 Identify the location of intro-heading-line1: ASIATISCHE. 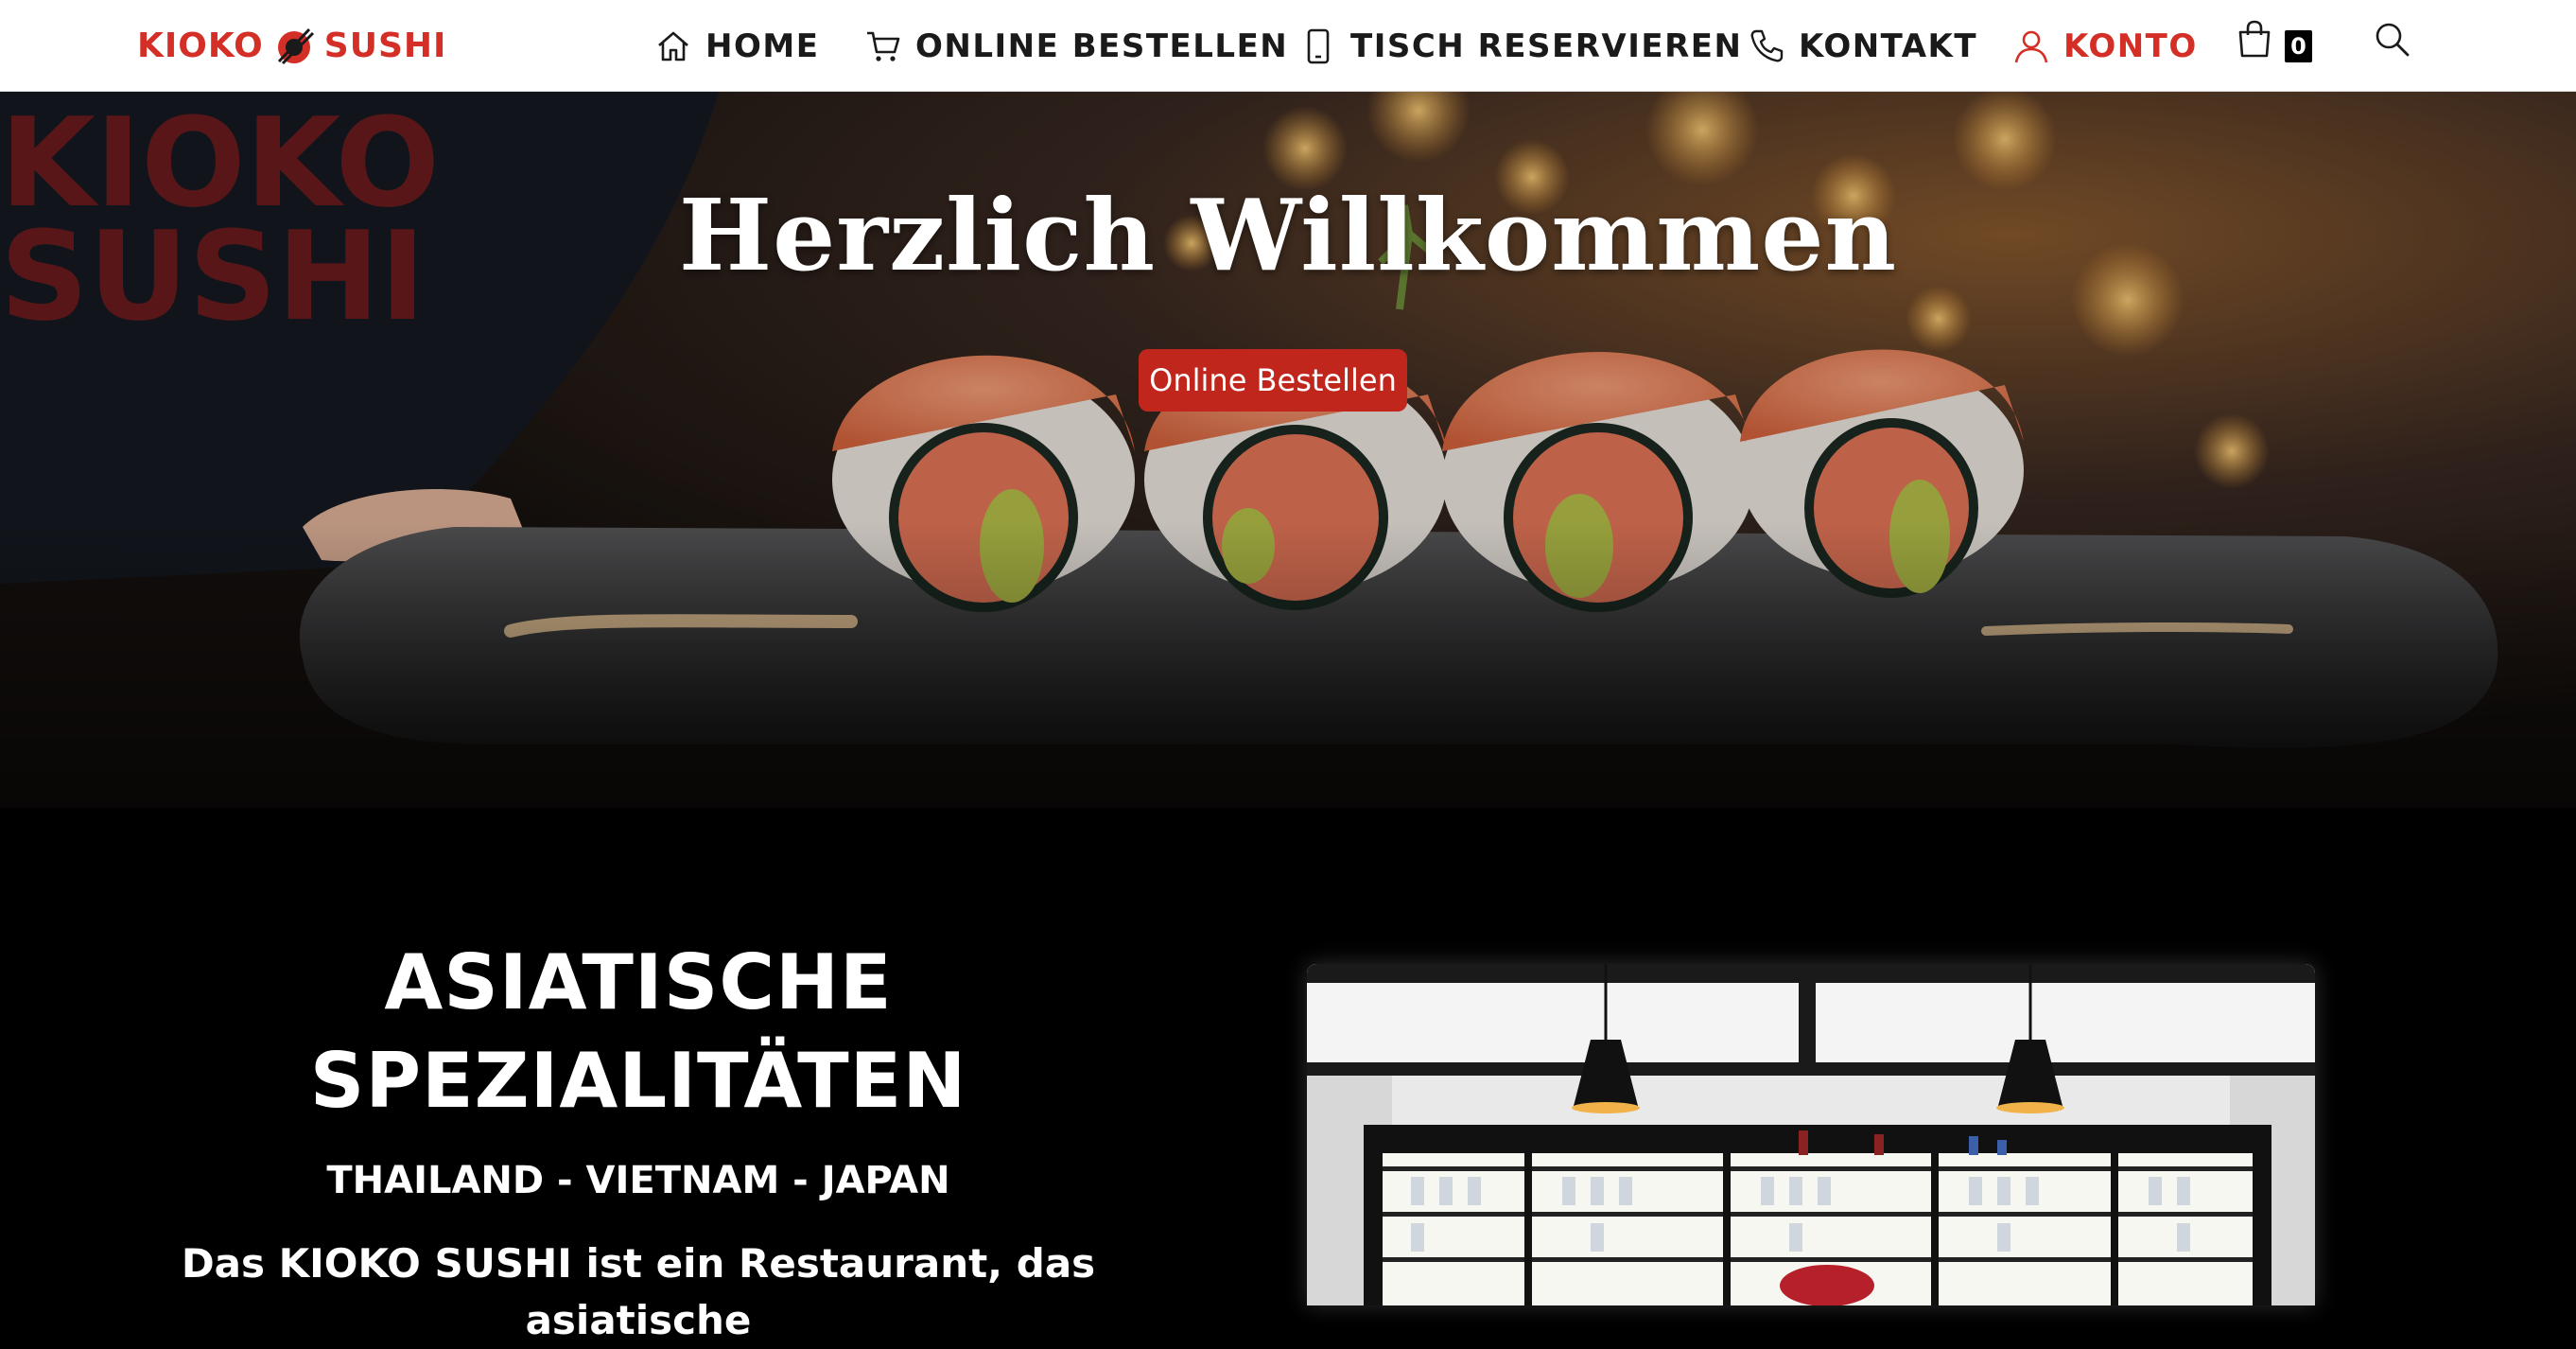
(638, 982).